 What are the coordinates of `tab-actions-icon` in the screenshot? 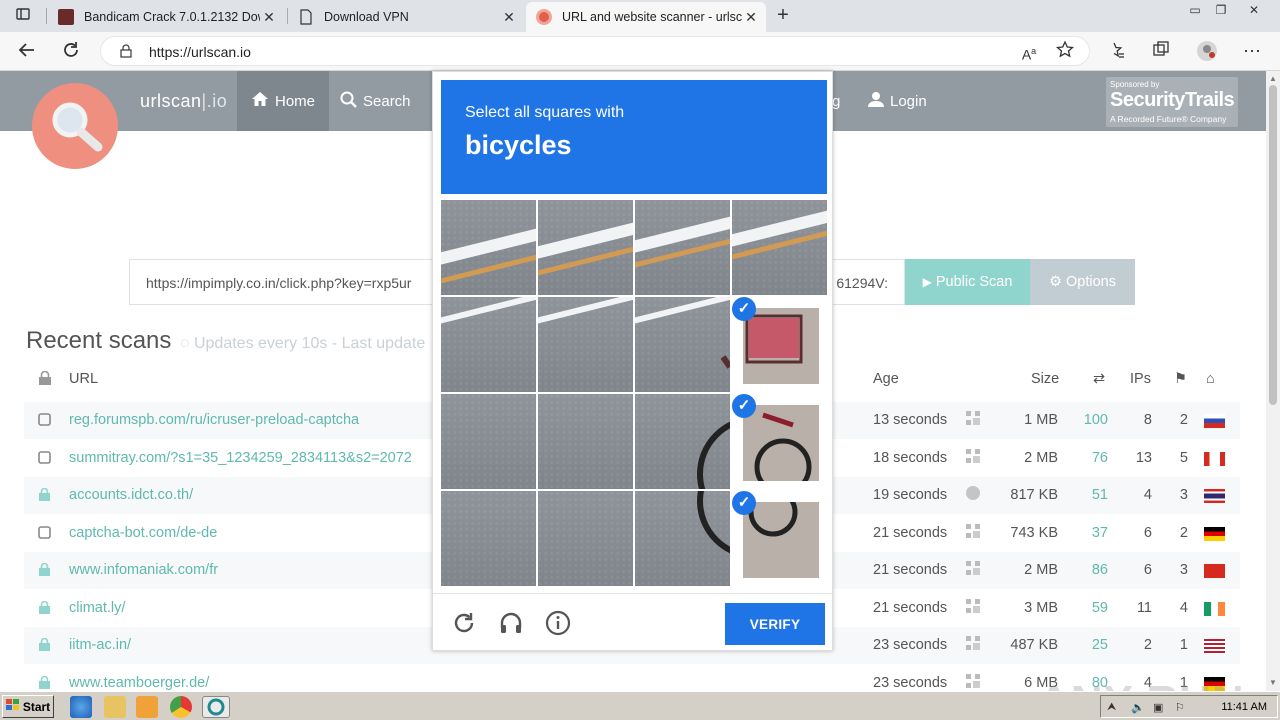 It's located at (23, 15).